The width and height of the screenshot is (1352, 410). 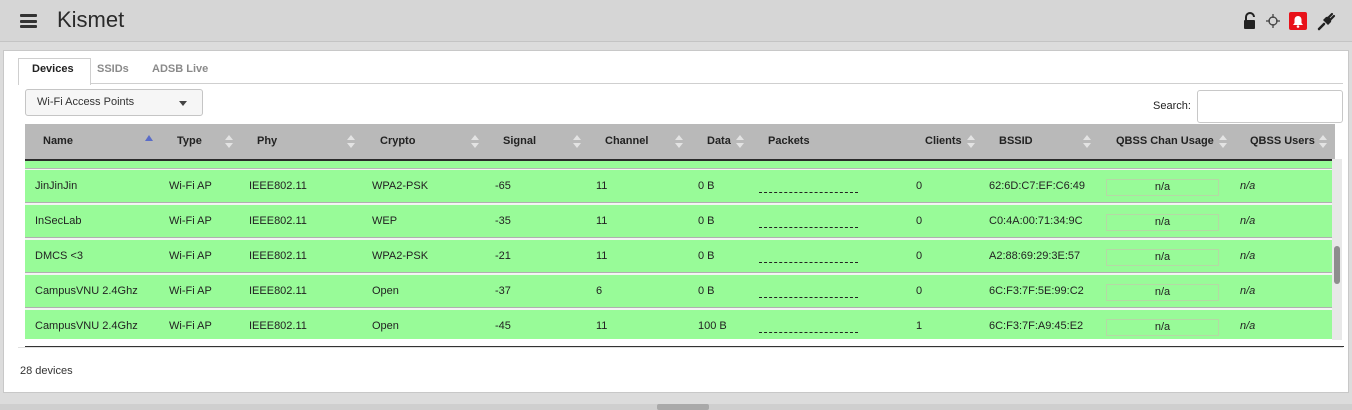 What do you see at coordinates (599, 291) in the screenshot?
I see `cell-channel: 6` at bounding box center [599, 291].